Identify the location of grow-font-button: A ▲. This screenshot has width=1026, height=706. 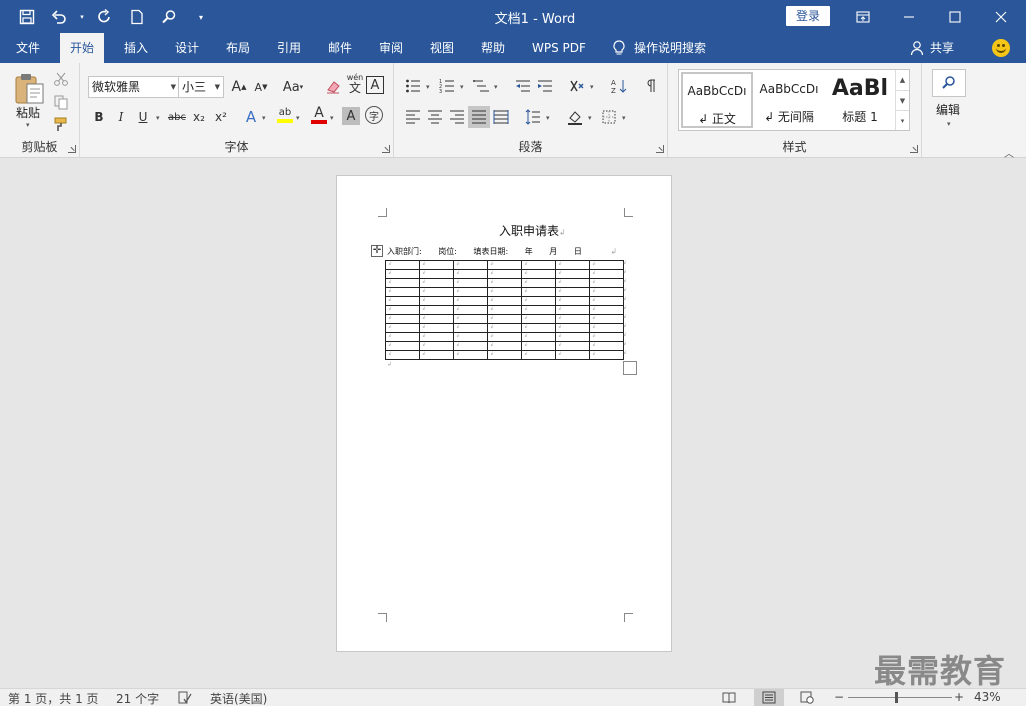
(239, 87).